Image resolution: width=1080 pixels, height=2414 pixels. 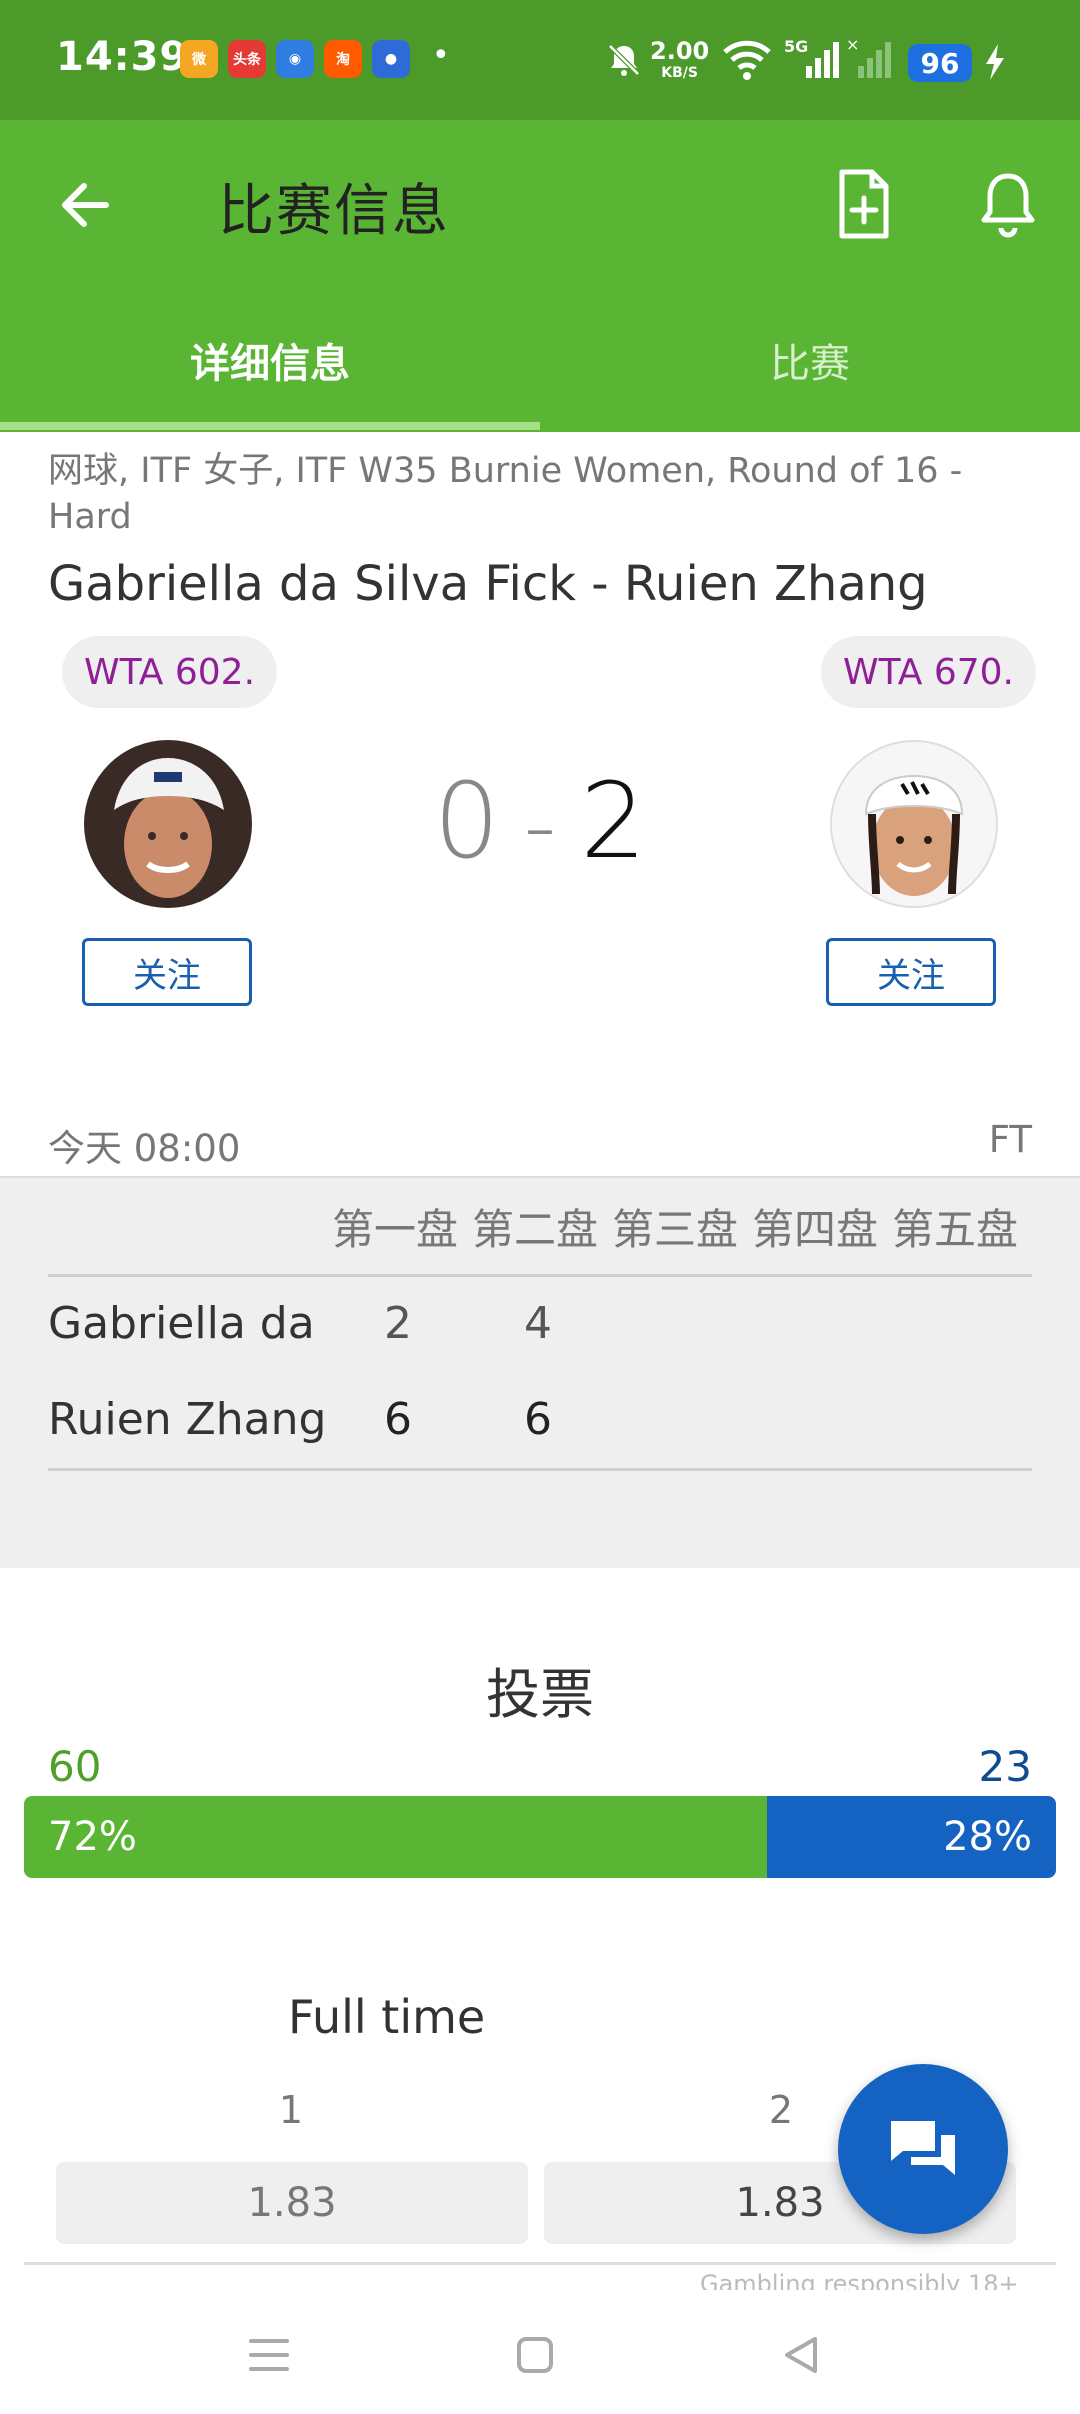 What do you see at coordinates (995, 64) in the screenshot?
I see `charging-icon` at bounding box center [995, 64].